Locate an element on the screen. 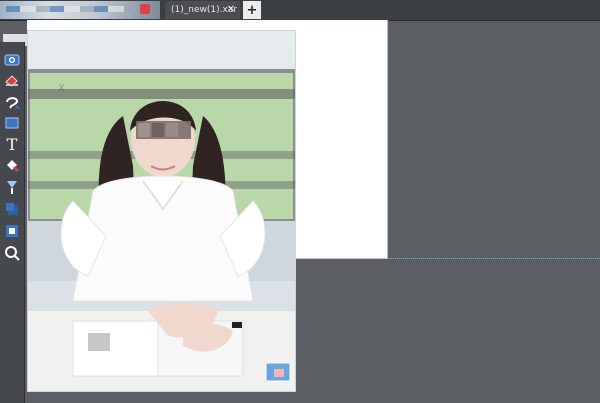 This screenshot has height=403, width=600. shadow-tool-icon is located at coordinates (12, 209).